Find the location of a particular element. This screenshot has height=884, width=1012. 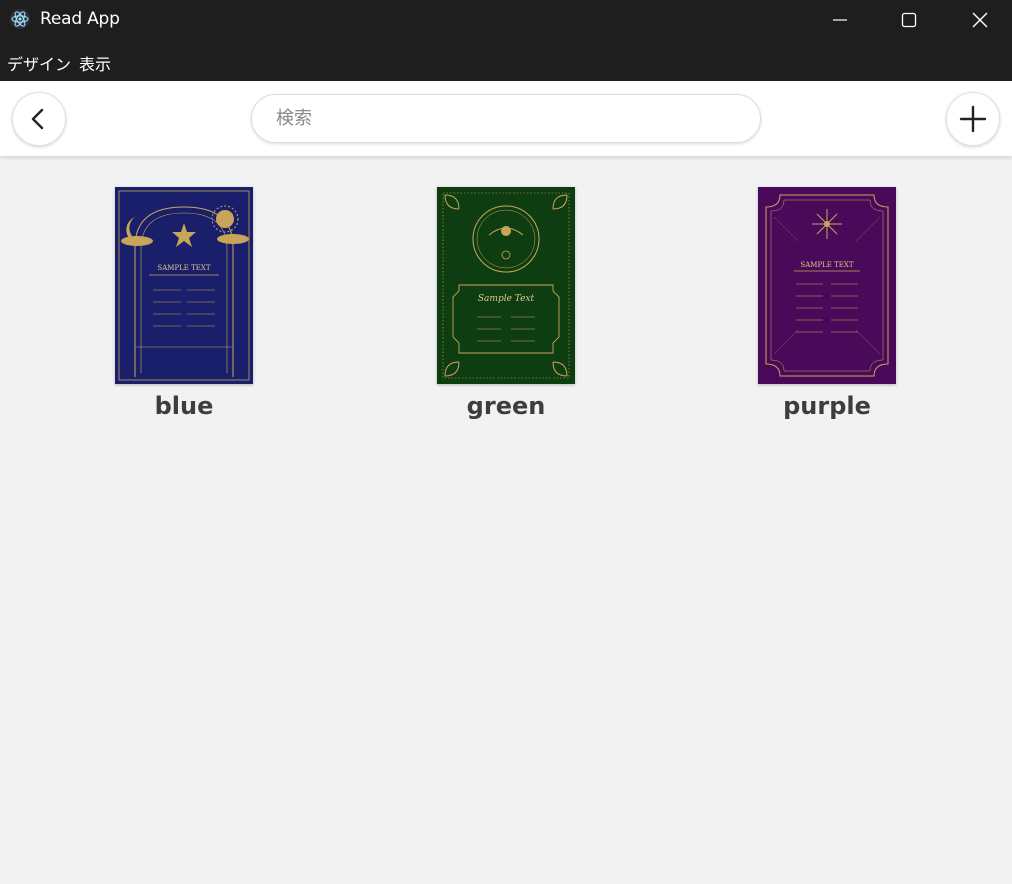

menu-item-view: 表示 is located at coordinates (95, 63).